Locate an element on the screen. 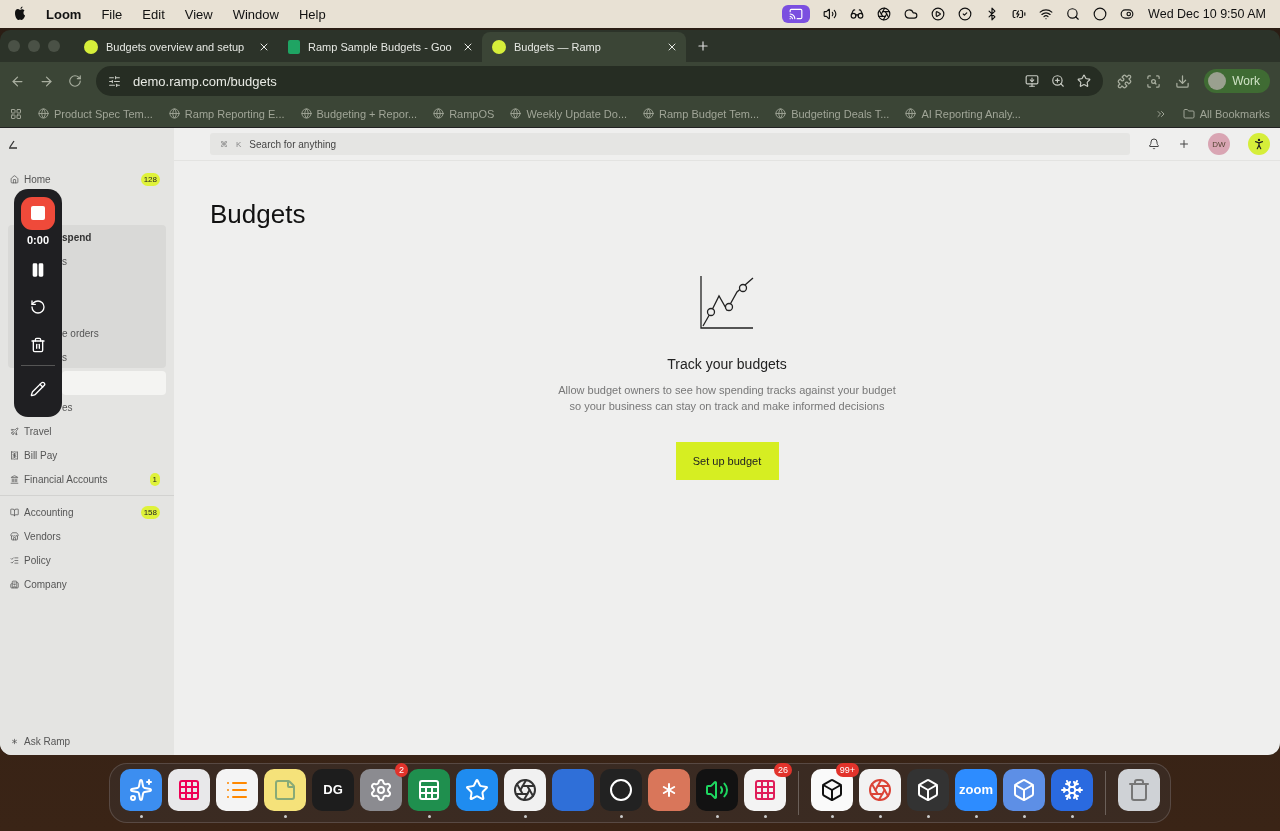  check-icon is located at coordinates (965, 14).